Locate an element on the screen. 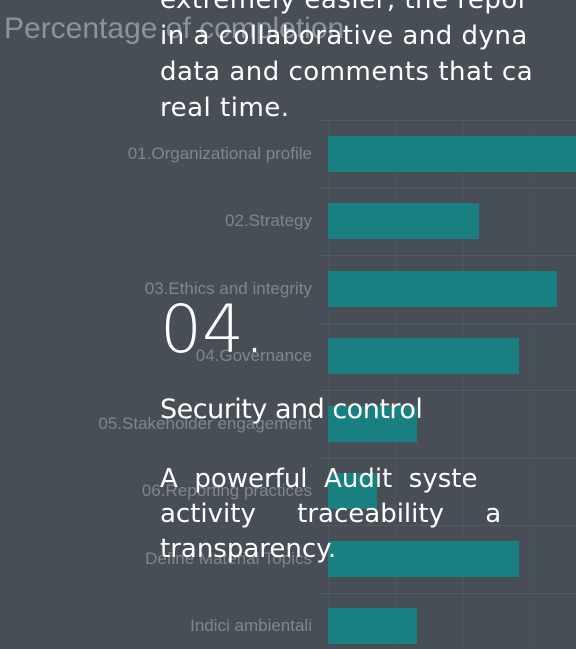 The width and height of the screenshot is (576, 649). chart-gridline is located at coordinates (531, 384).